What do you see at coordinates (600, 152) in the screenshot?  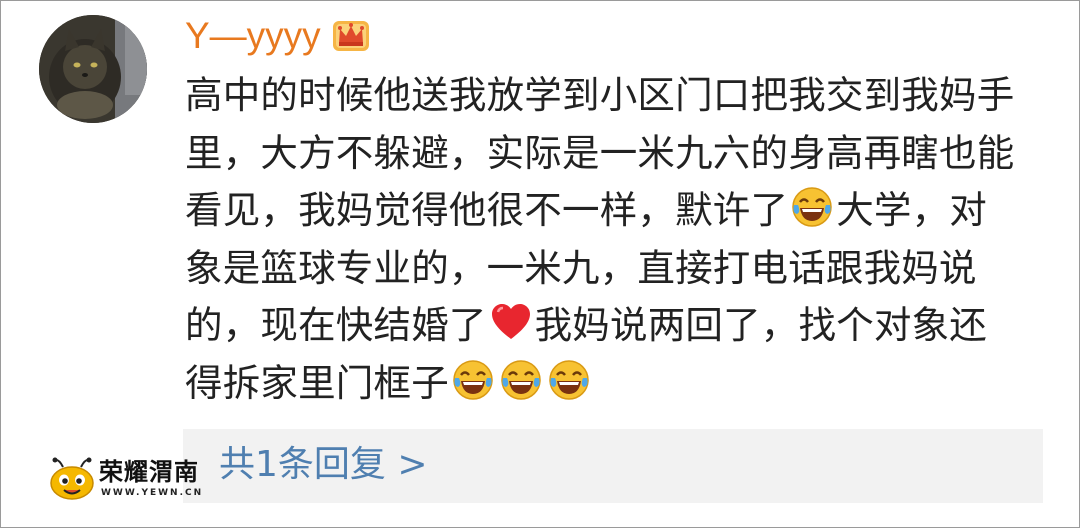 I see `comment-line-text: 里，大方不躲避，实际是一米九六的身高再瞎也能` at bounding box center [600, 152].